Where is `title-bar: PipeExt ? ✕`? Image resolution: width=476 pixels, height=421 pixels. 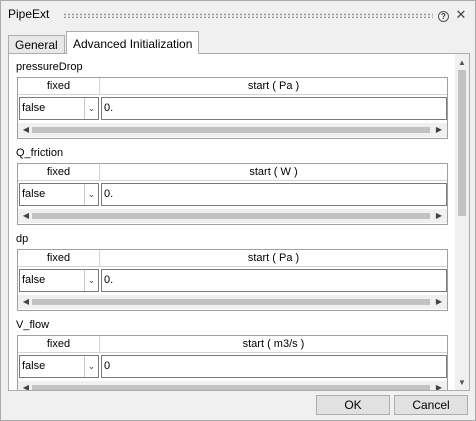
title-bar: PipeExt ? ✕ is located at coordinates (238, 14).